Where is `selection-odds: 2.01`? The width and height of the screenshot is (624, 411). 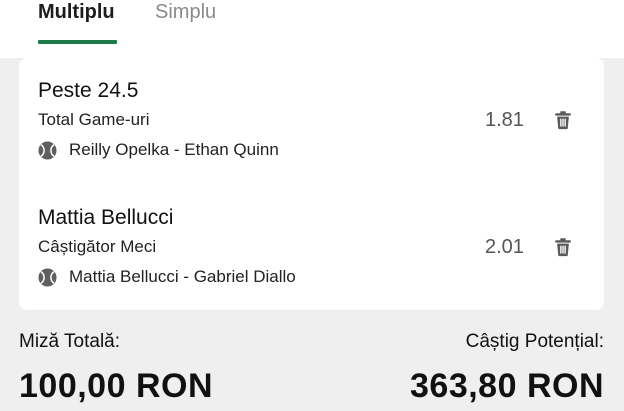 selection-odds: 2.01 is located at coordinates (504, 247).